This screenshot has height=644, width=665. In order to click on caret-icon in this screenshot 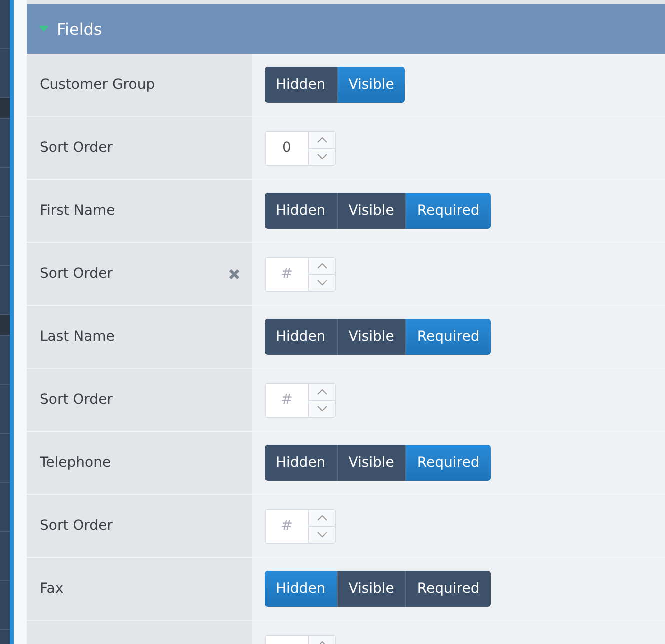, I will do `click(44, 29)`.